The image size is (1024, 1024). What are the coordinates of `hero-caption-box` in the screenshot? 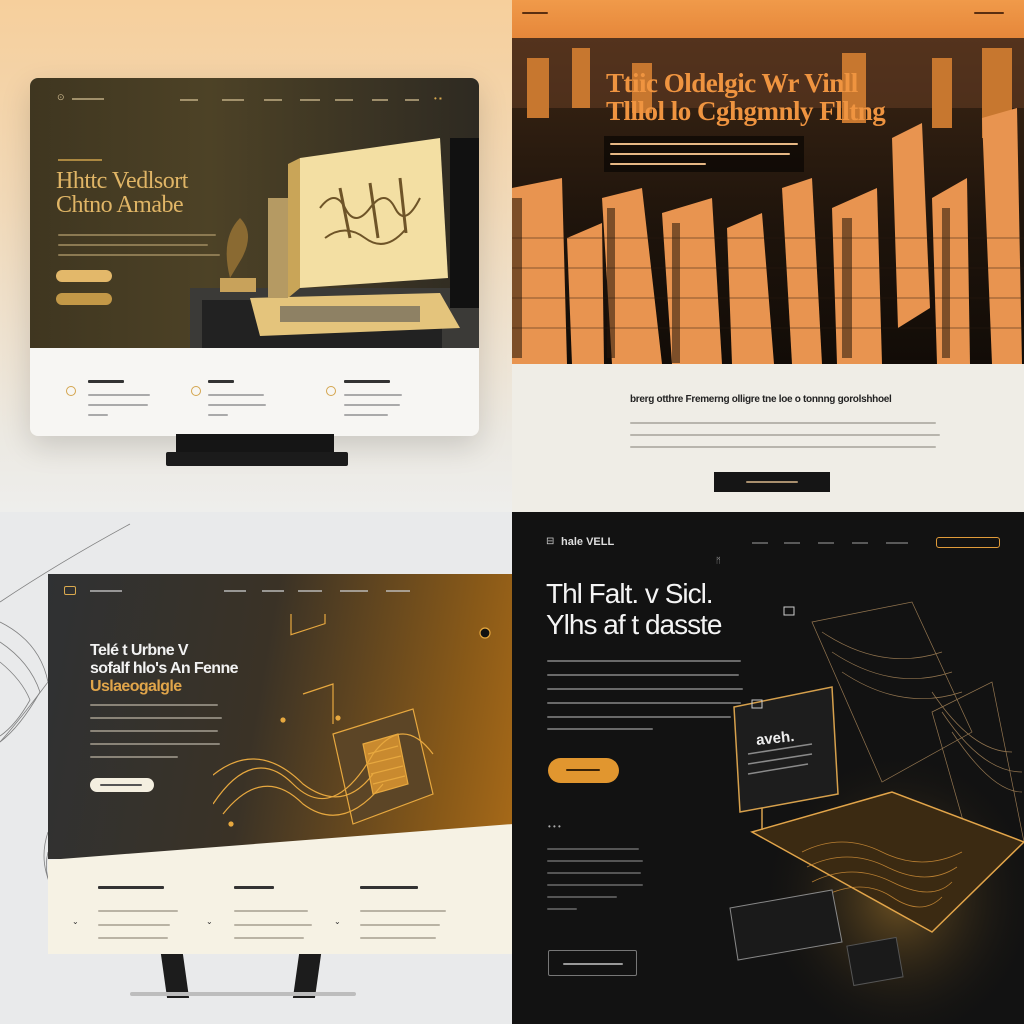 It's located at (704, 154).